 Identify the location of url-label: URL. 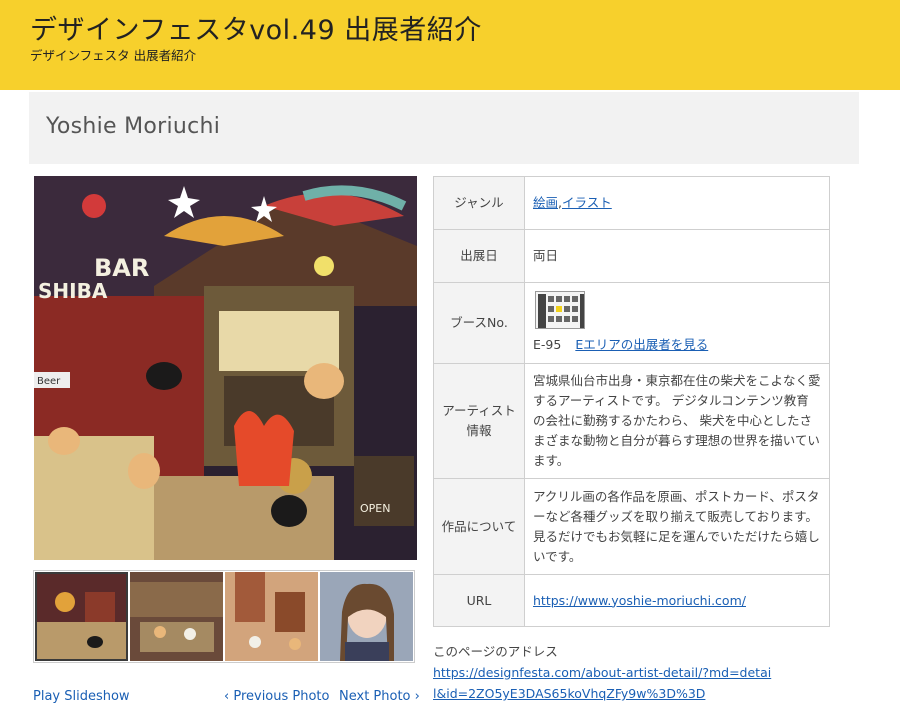
(479, 600).